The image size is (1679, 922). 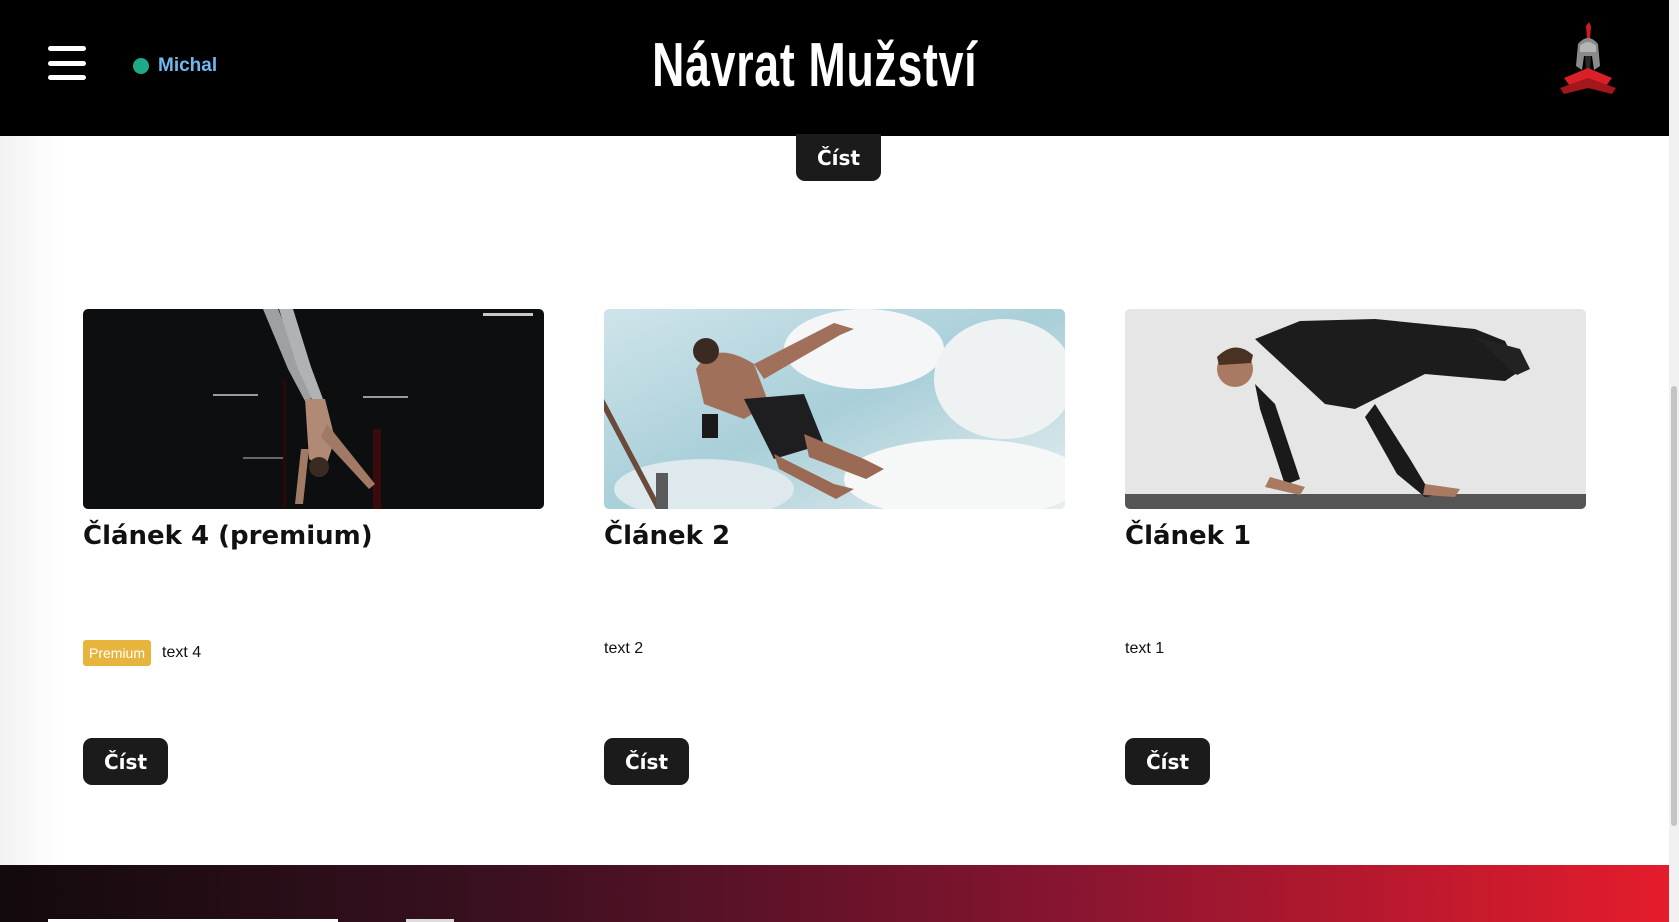 I want to click on article-text: text 2, so click(x=624, y=648).